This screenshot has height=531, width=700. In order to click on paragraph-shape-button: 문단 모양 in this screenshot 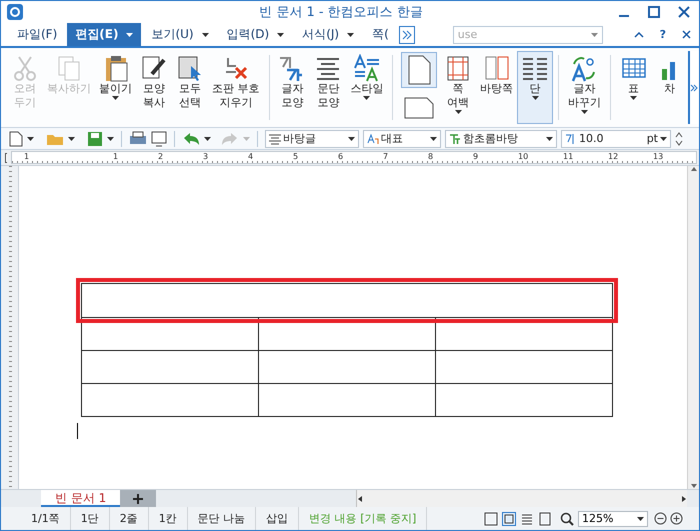, I will do `click(328, 87)`.